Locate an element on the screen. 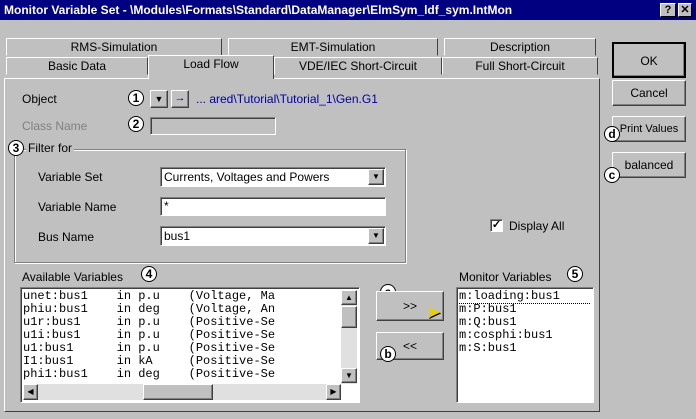 This screenshot has height=419, width=696. variable-name-value: * is located at coordinates (166, 206).